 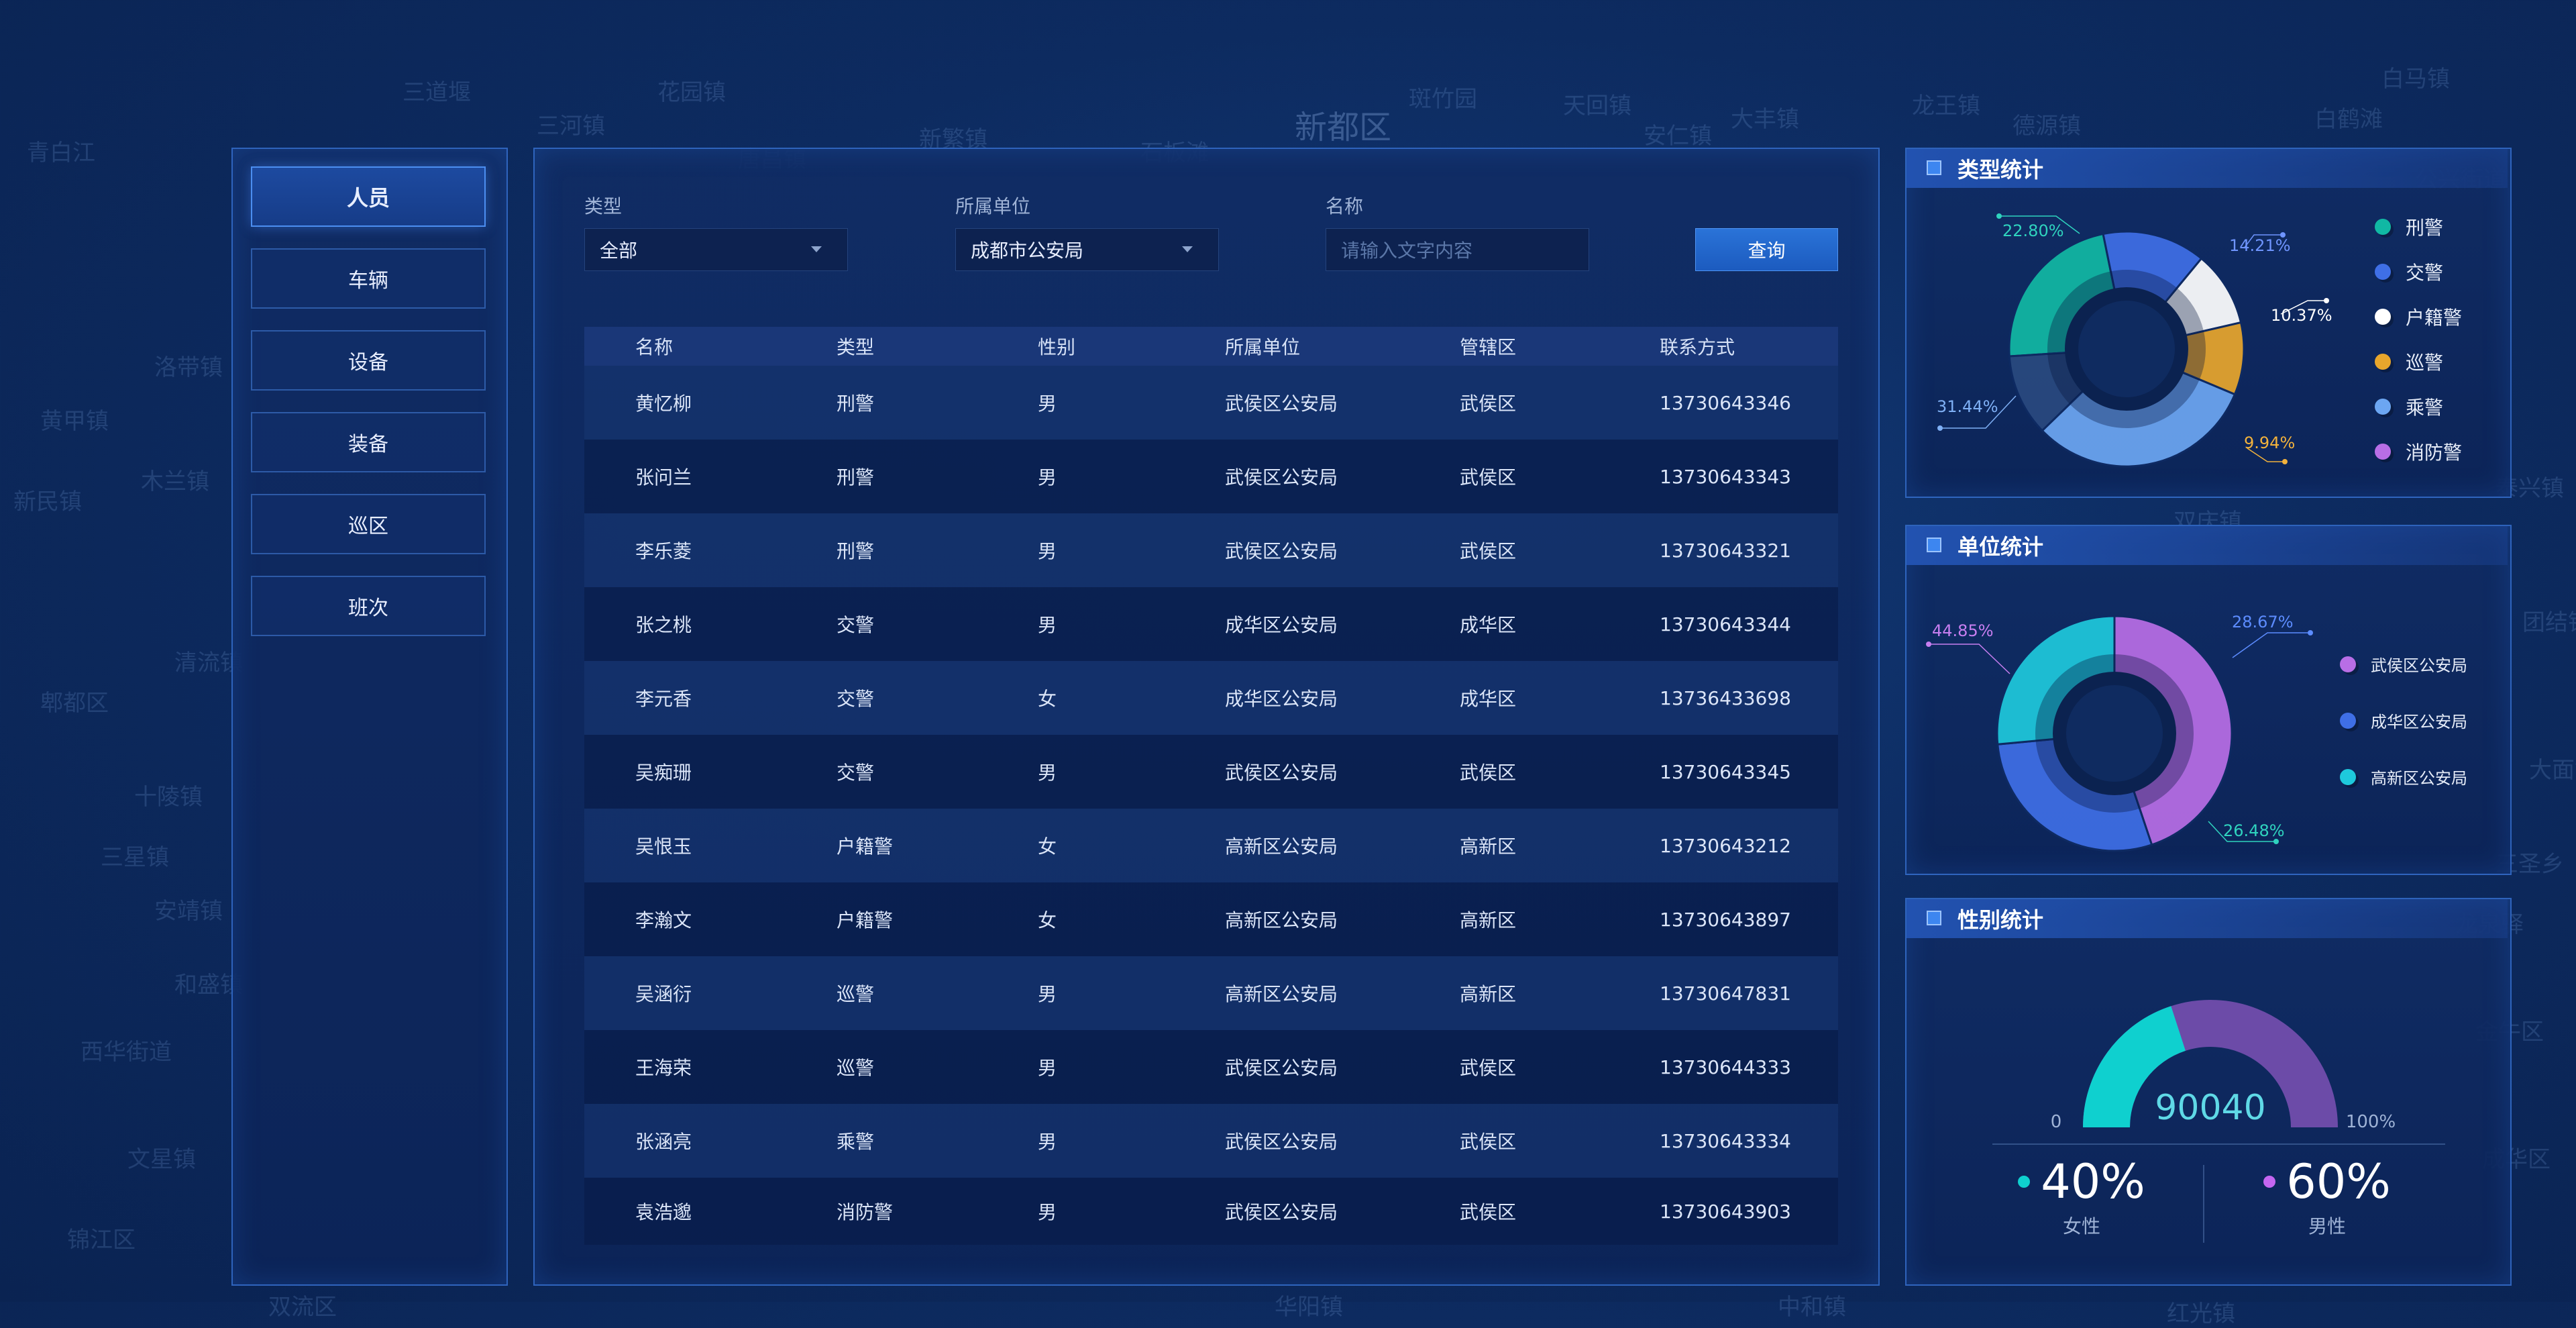 I want to click on table-cell: 高新区公安局, so click(x=1281, y=920).